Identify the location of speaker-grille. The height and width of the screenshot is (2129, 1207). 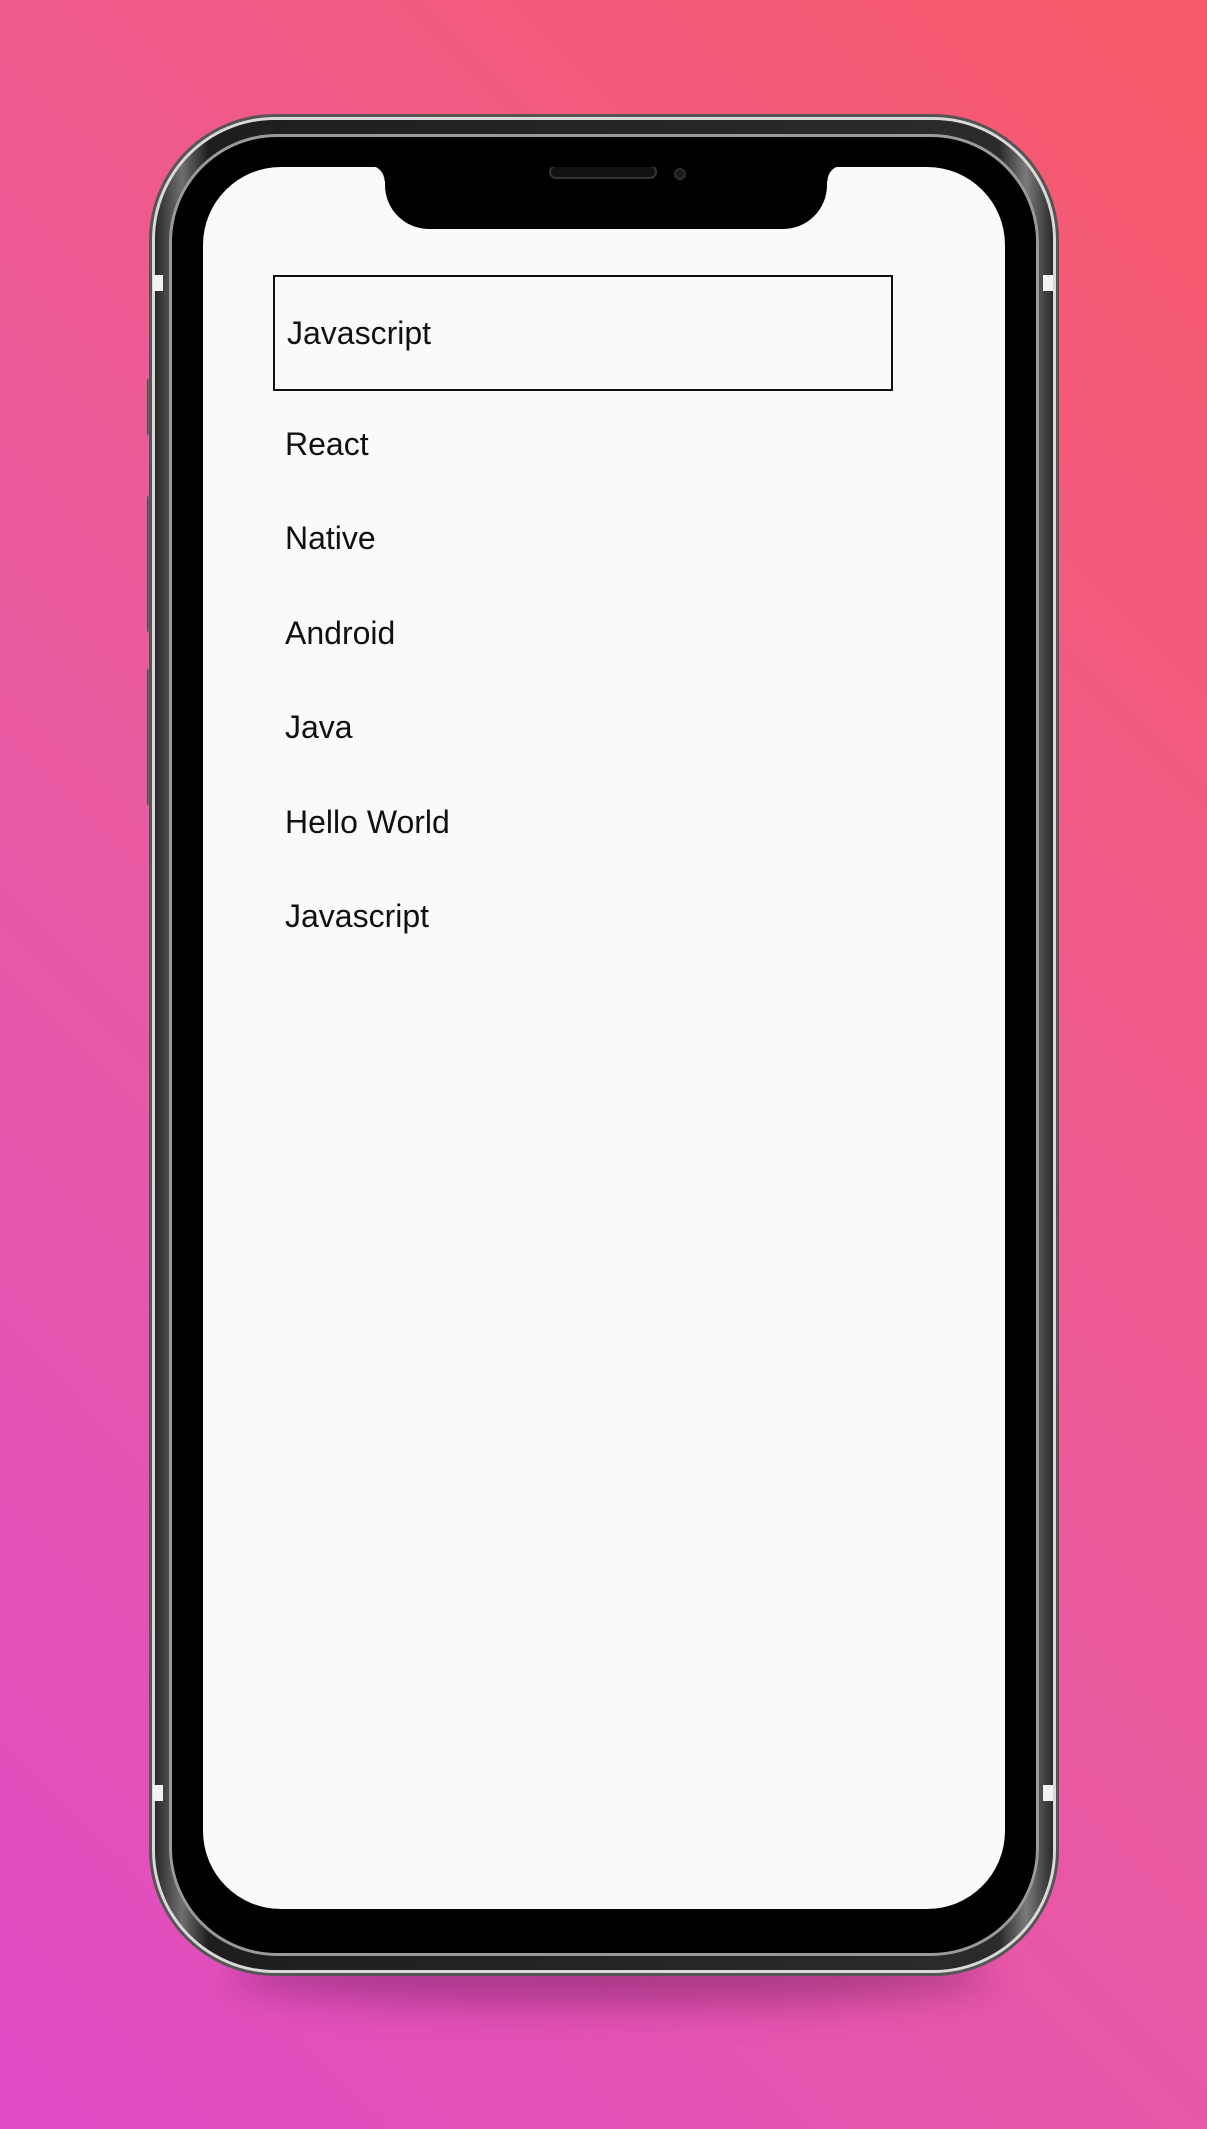
(603, 173).